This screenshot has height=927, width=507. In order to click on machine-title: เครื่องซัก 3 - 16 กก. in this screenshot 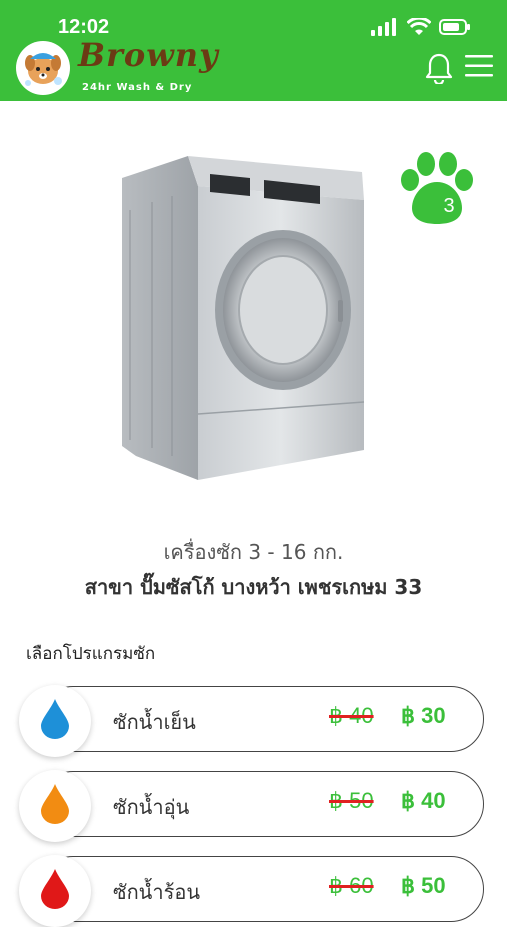, I will do `click(253, 552)`.